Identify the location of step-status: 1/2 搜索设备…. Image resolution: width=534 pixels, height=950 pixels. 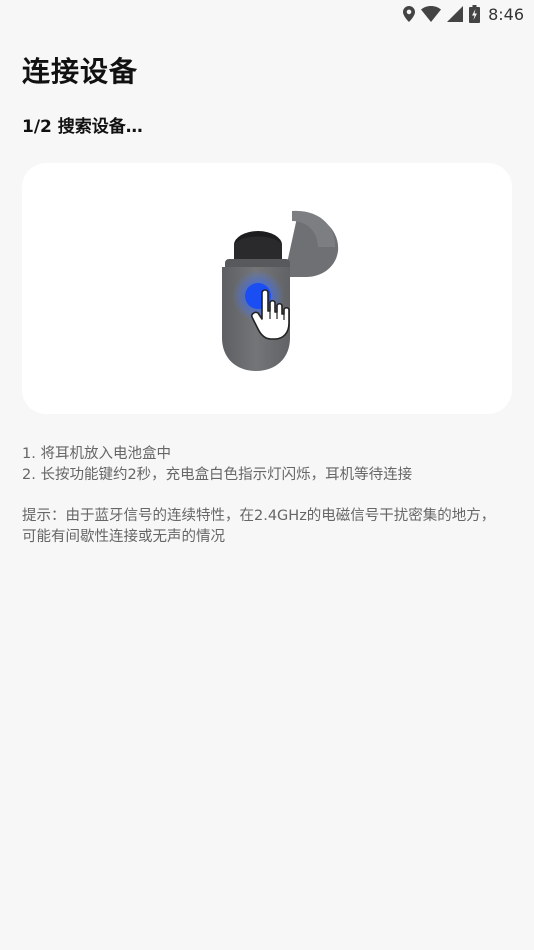
(82, 127).